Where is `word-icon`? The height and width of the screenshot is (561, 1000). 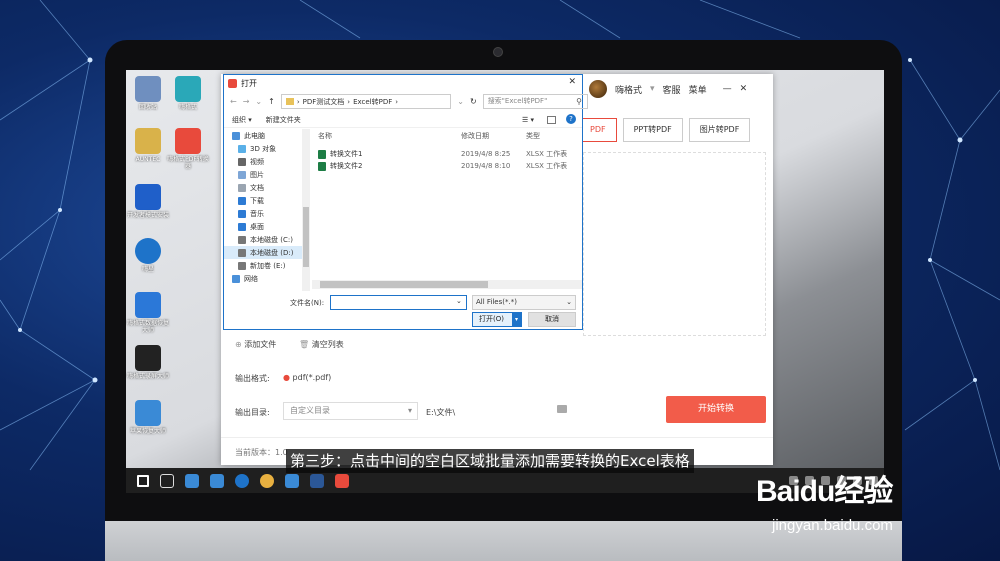 word-icon is located at coordinates (317, 480).